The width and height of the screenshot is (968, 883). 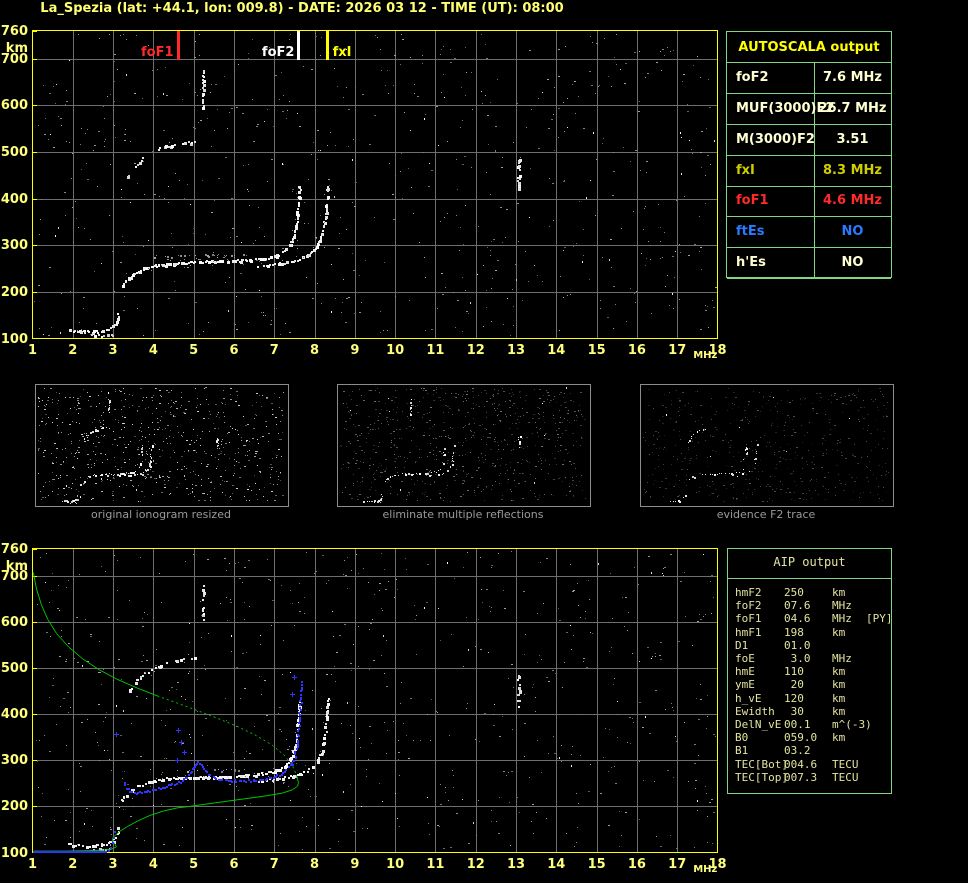 I want to click on autoscala-row-value: 7.6 MHz, so click(x=852, y=77).